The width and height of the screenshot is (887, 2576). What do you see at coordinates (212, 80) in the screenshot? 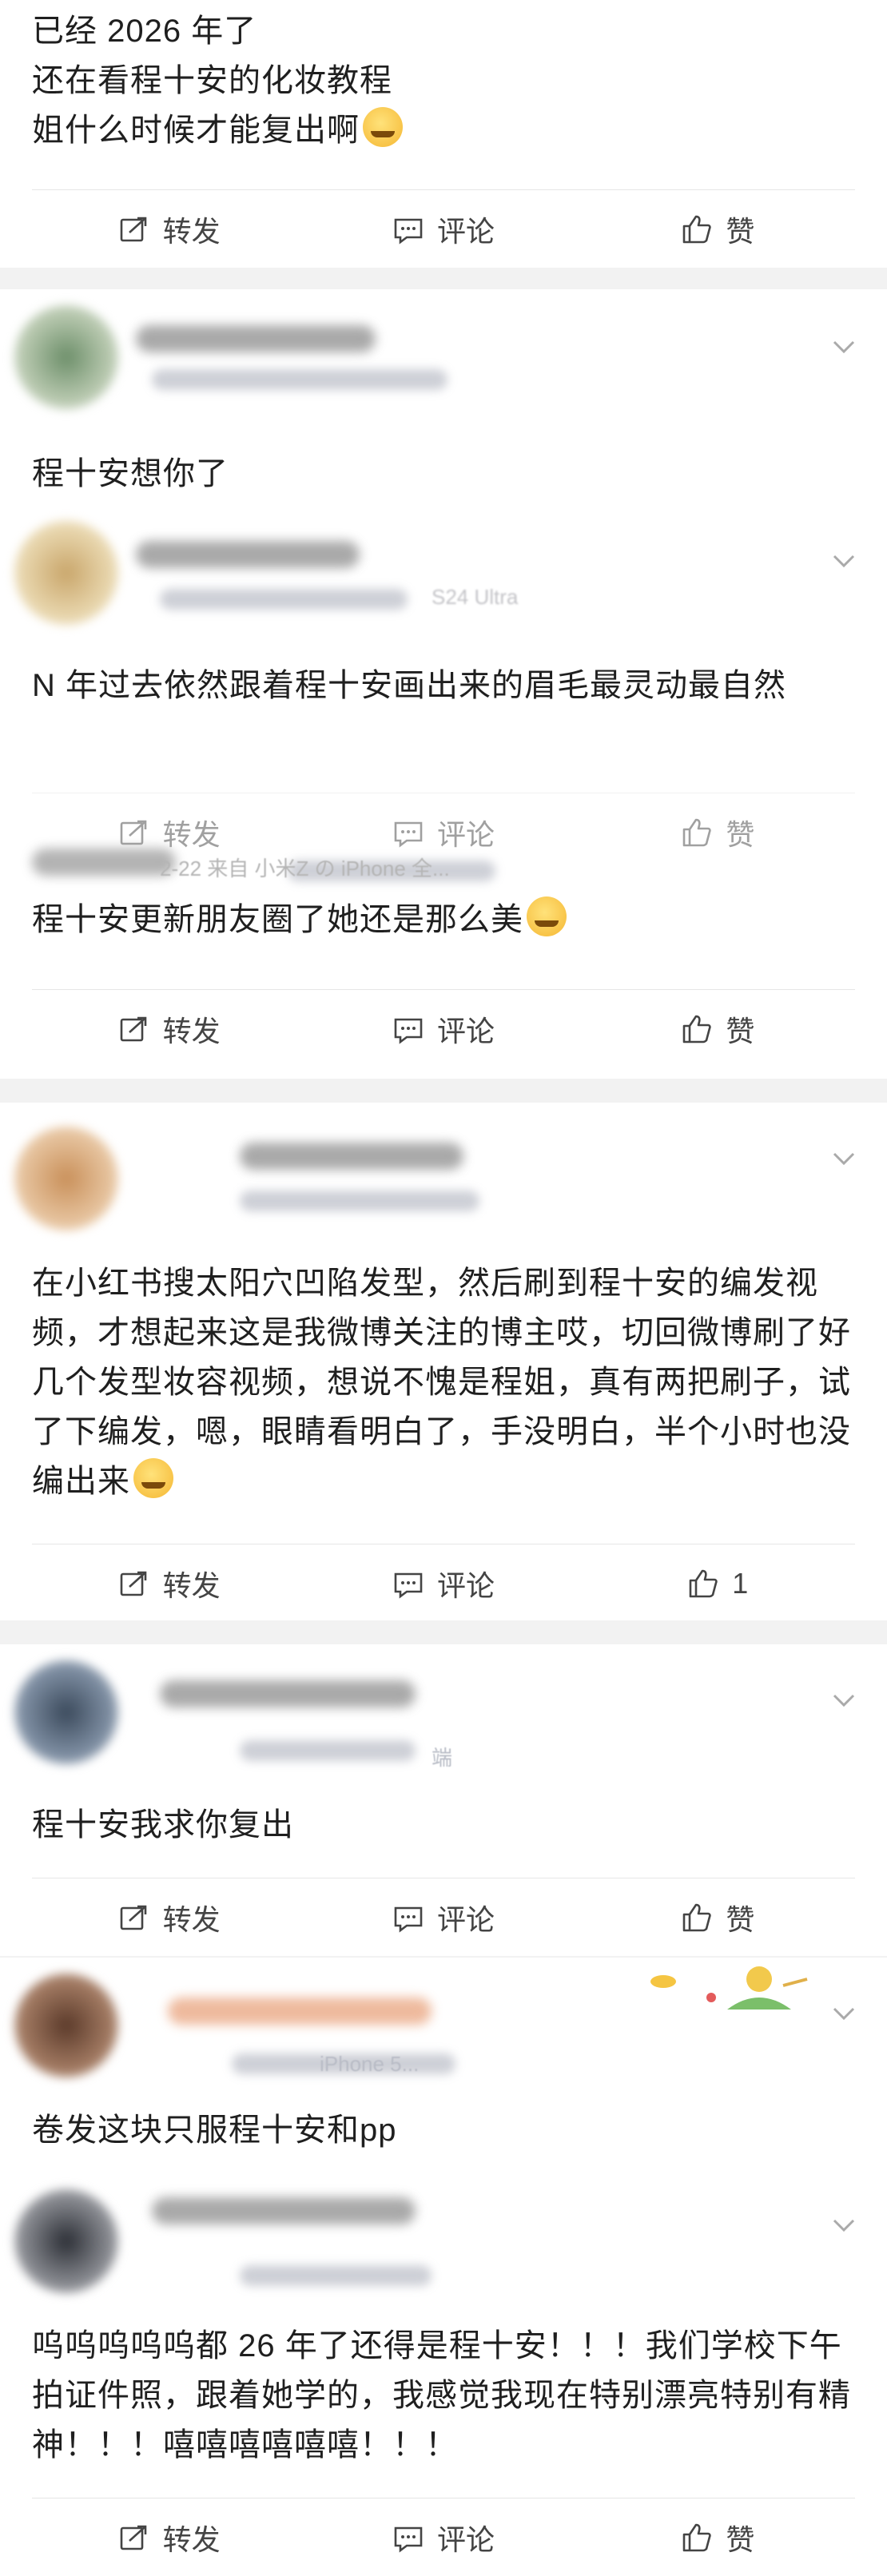
I see `post-text-line: 还在看程十安的化妆教程` at bounding box center [212, 80].